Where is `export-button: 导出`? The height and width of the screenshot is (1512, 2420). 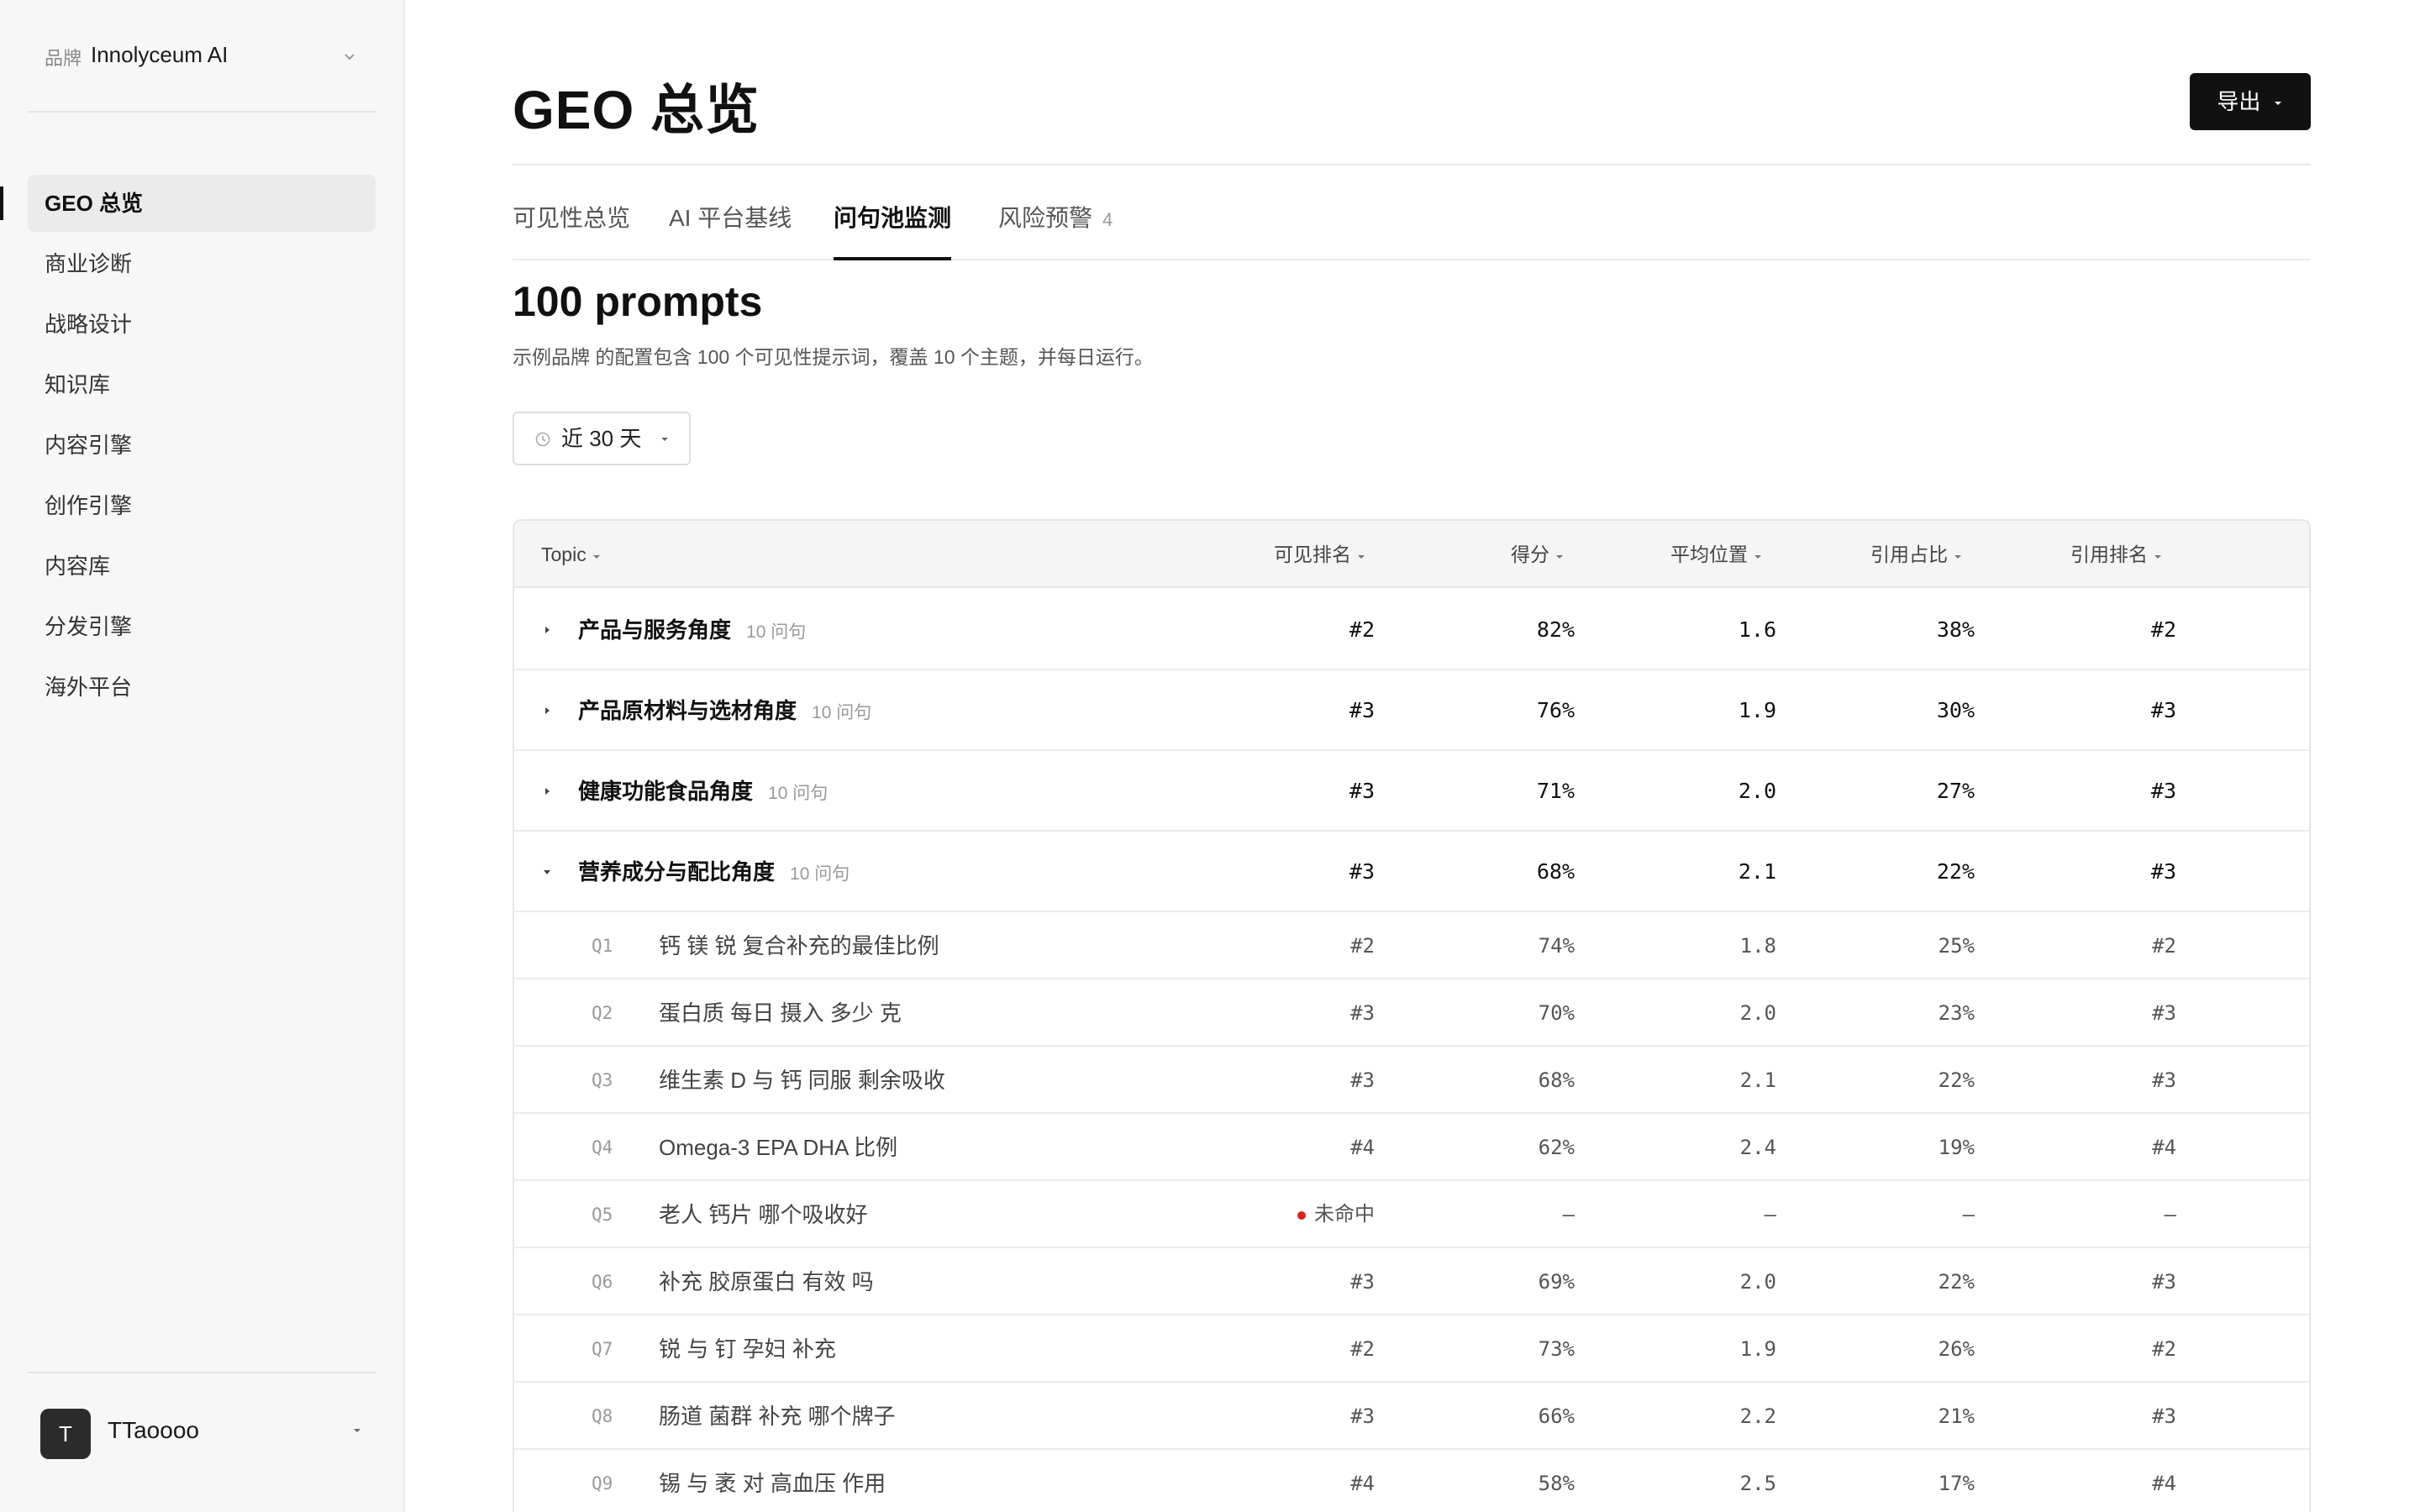
export-button: 导出 is located at coordinates (2250, 101).